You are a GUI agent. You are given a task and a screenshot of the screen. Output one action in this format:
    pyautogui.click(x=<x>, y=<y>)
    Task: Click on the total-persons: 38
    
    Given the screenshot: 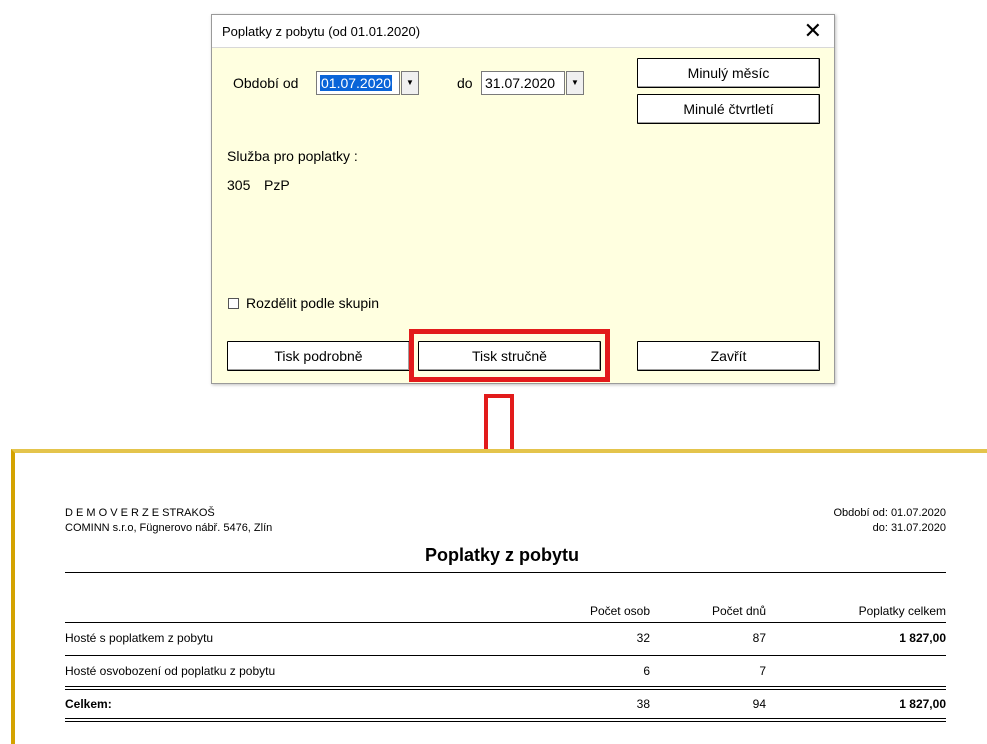 What is the action you would take?
    pyautogui.click(x=643, y=704)
    